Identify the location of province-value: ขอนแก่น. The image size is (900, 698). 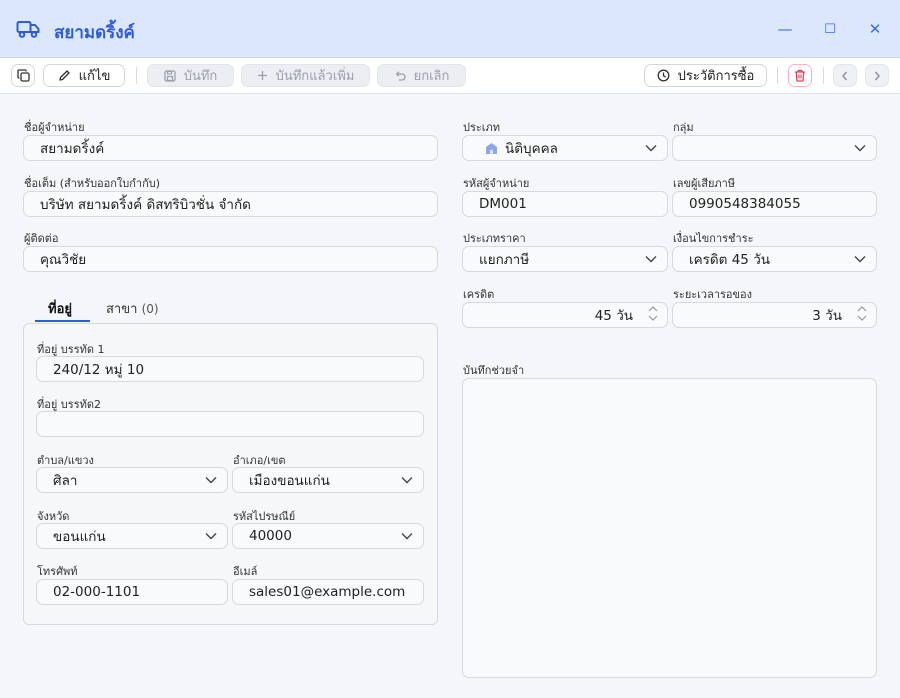
(79, 537).